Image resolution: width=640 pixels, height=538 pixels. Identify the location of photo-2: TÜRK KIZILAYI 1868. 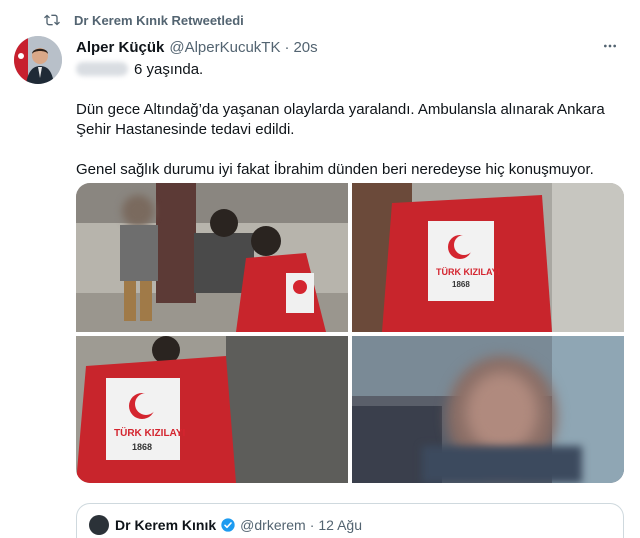
(488, 257).